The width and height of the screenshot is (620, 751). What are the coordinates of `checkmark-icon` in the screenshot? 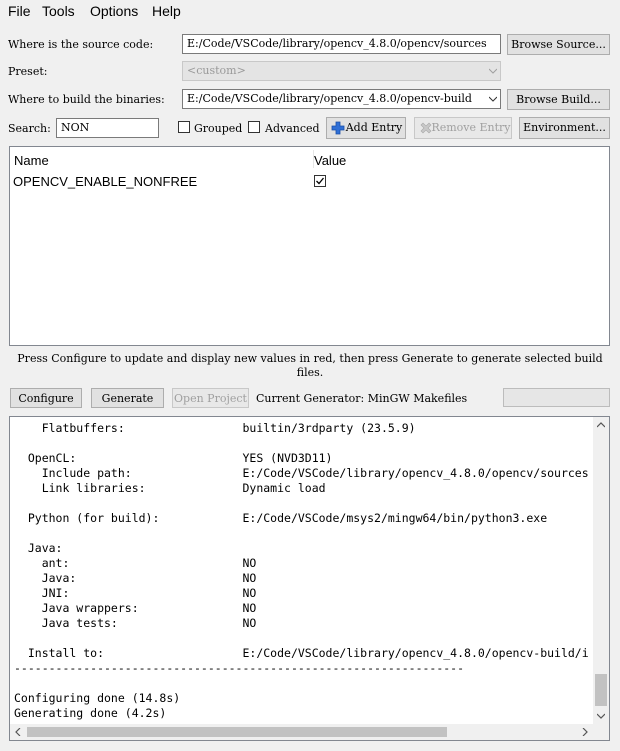 It's located at (320, 181).